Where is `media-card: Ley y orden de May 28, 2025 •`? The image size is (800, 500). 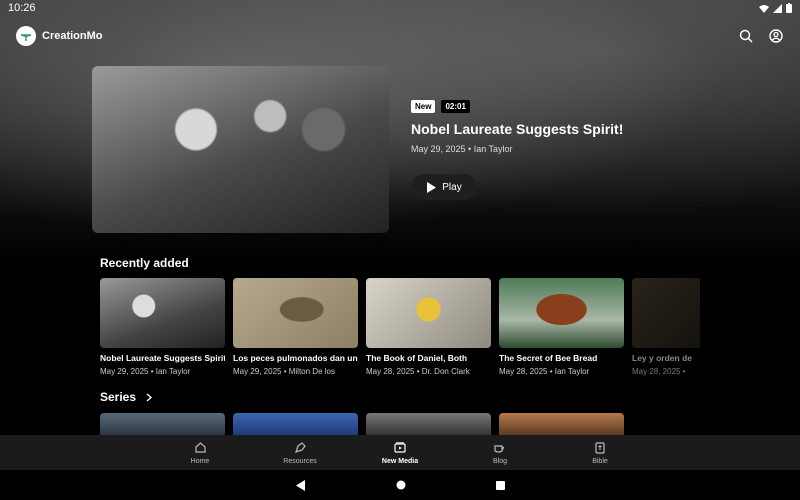 media-card: Ley y orden de May 28, 2025 • is located at coordinates (666, 327).